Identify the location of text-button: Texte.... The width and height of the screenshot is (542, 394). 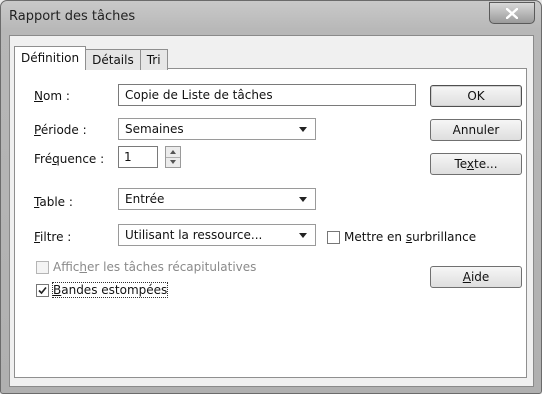
(476, 164).